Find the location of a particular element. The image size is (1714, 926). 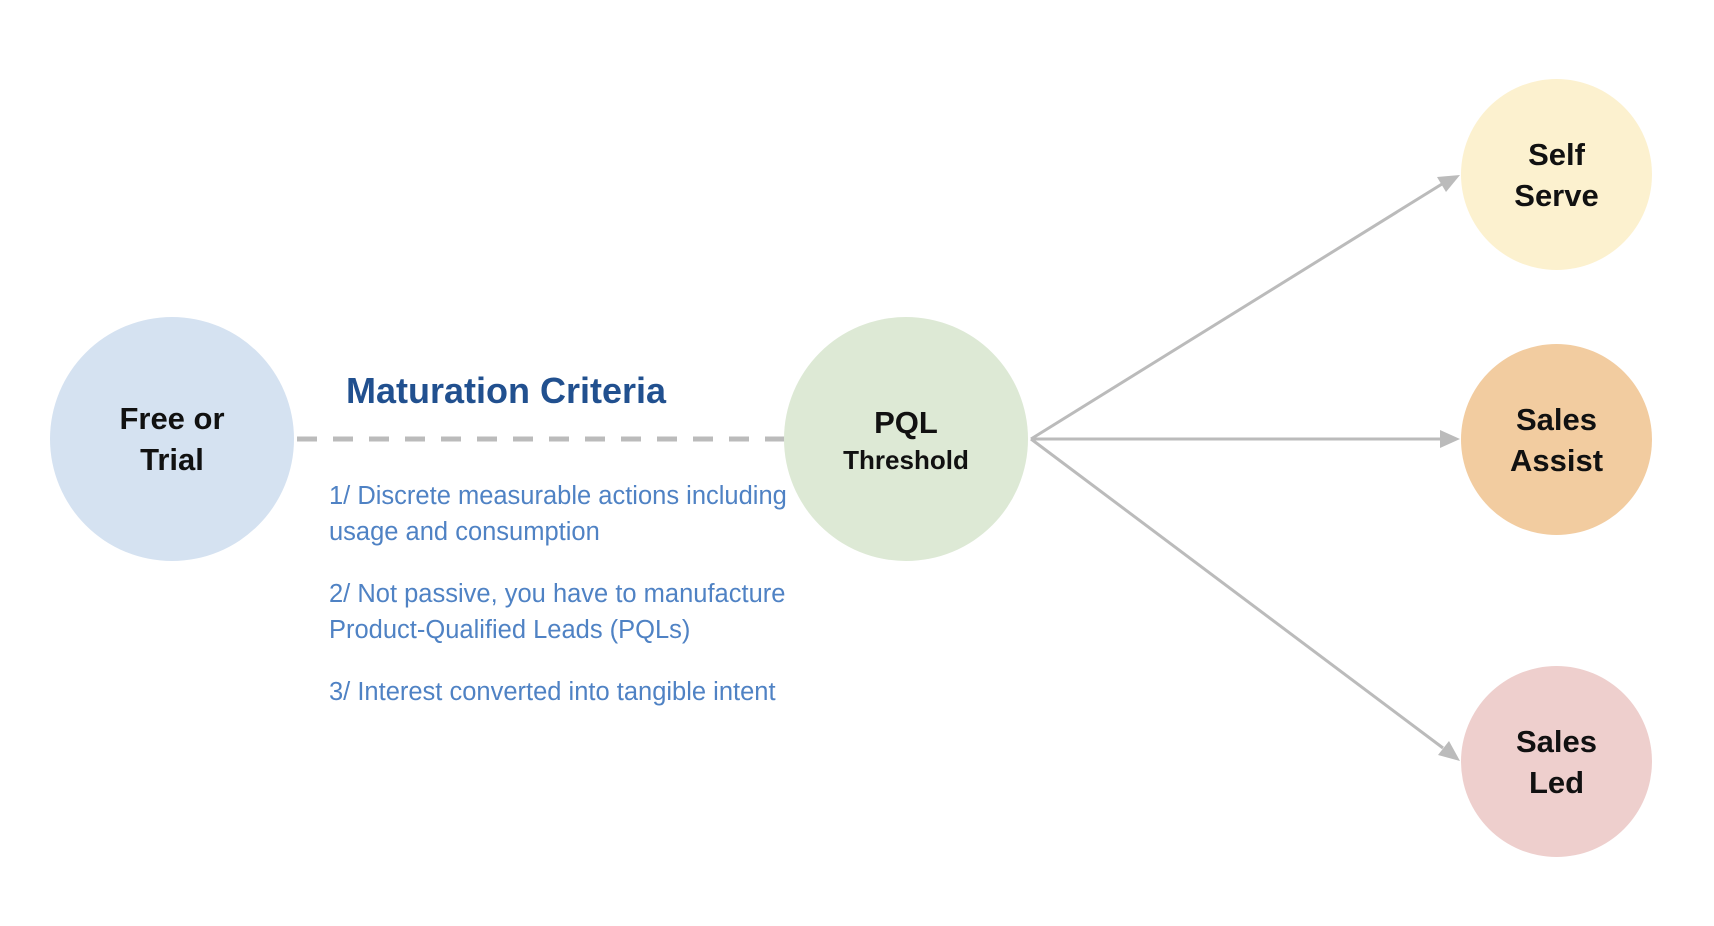

node-sales-led: Sales Led is located at coordinates (1556, 761).